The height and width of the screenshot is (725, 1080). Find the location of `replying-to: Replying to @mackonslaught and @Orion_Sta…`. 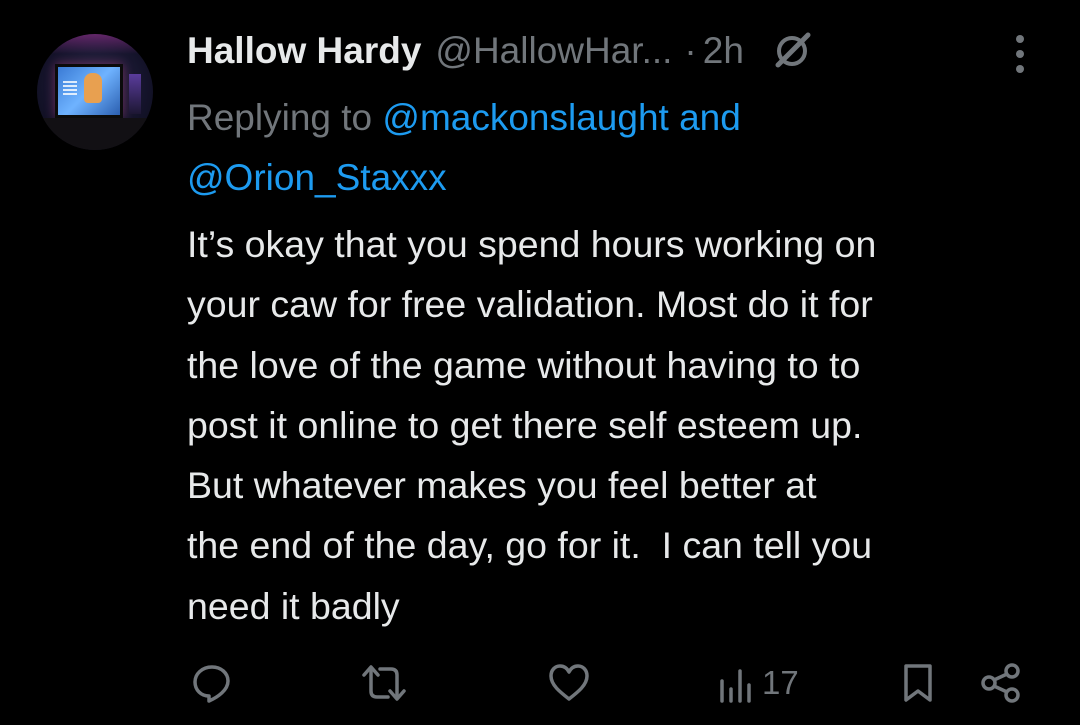

replying-to: Replying to @mackonslaught and @Orion_Sta… is located at coordinates (617, 148).